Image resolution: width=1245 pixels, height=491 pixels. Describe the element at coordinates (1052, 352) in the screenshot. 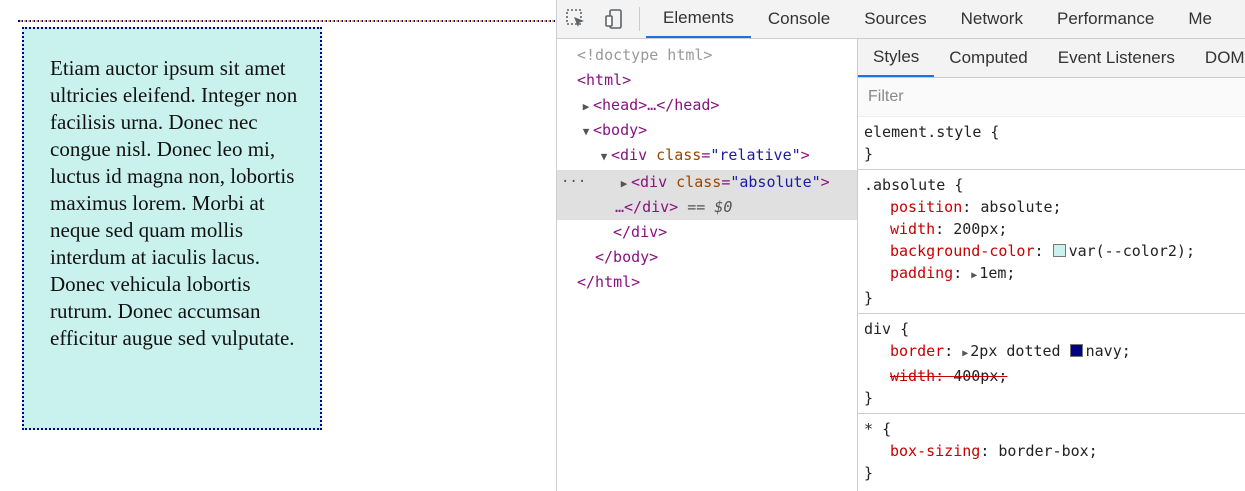

I see `declaration-border: border: ▶ 2px dotted navy;` at that location.